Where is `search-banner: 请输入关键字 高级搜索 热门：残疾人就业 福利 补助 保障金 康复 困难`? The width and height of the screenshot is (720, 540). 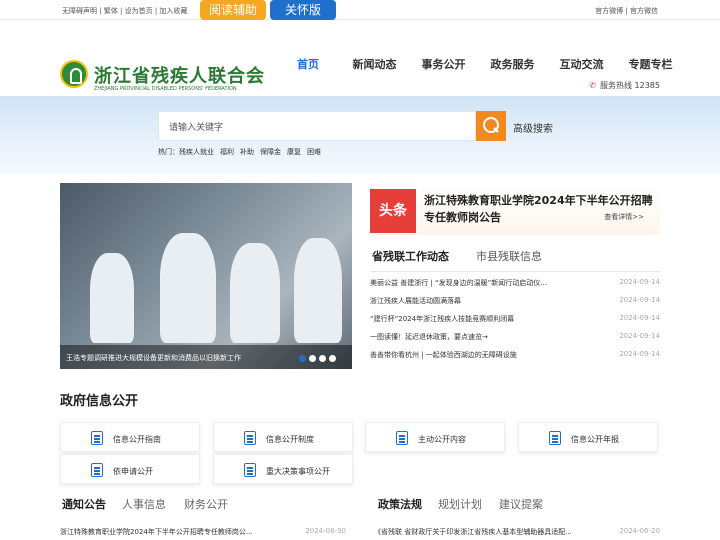 search-banner: 请输入关键字 高级搜索 热门：残疾人就业 福利 补助 保障金 康复 困难 is located at coordinates (360, 135).